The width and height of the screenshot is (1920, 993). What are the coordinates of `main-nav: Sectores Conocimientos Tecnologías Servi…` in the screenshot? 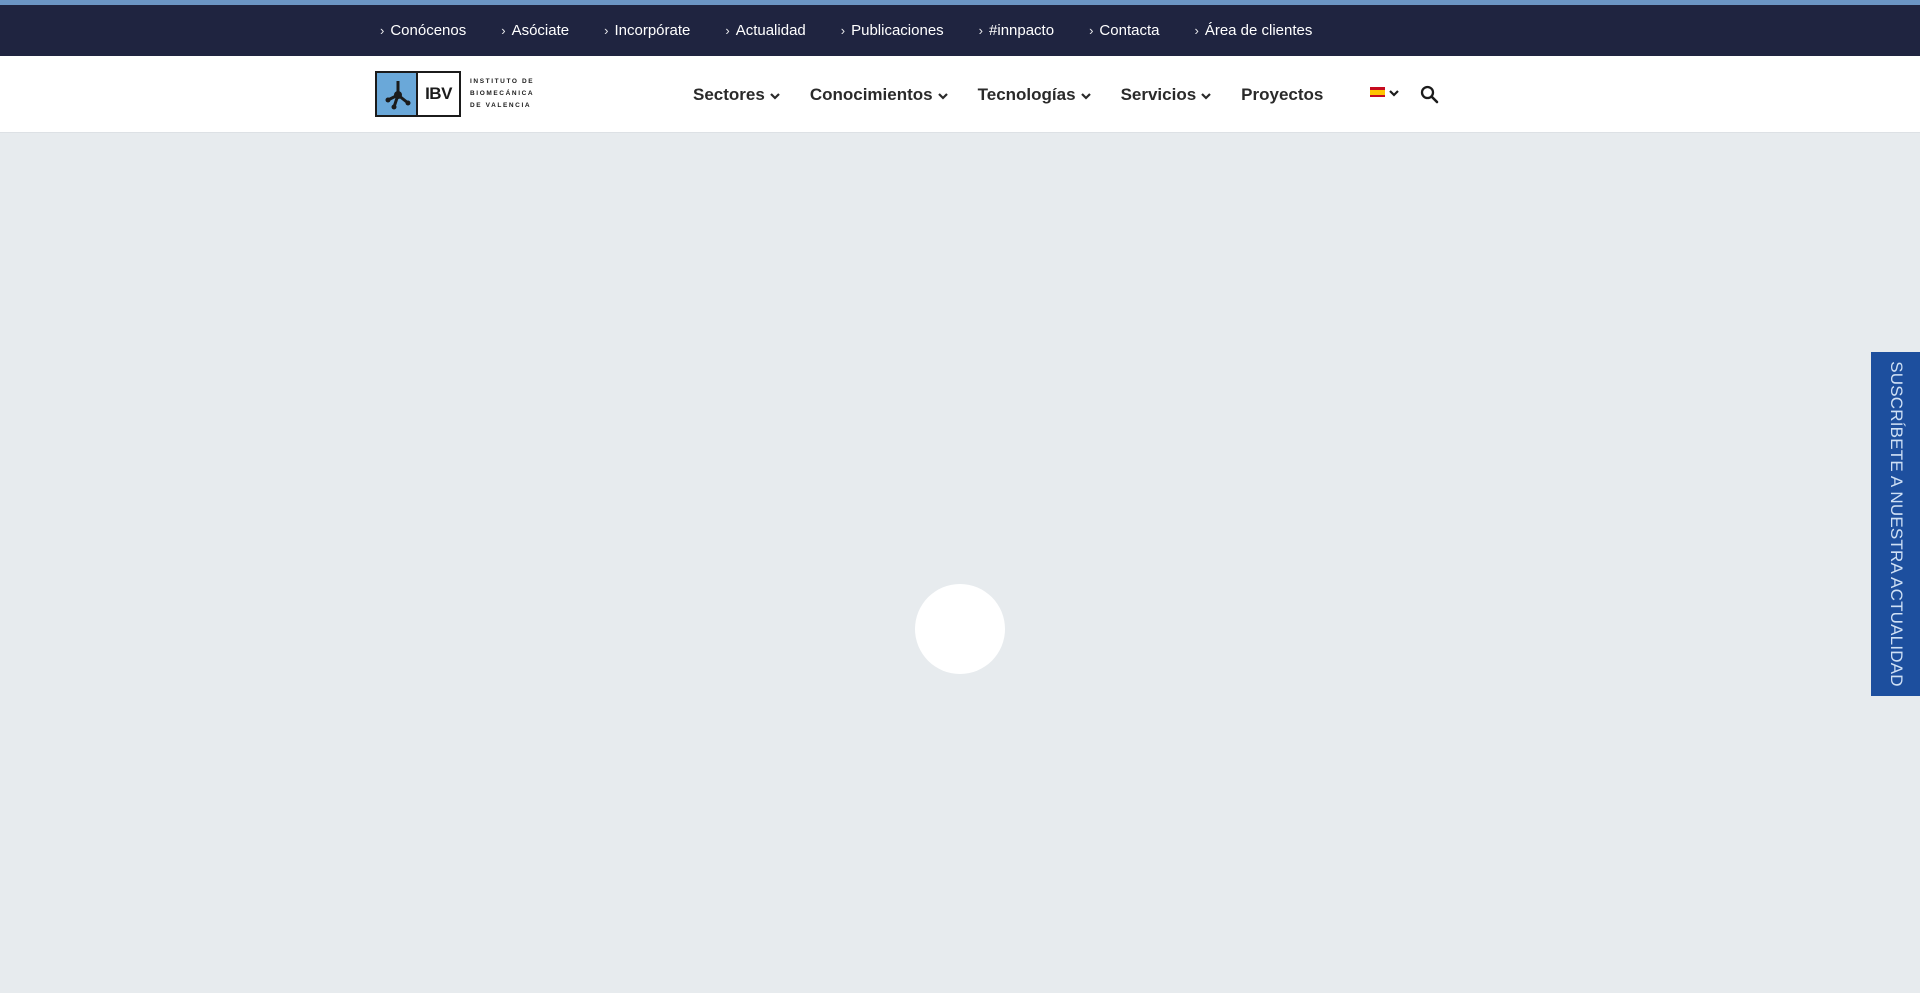 It's located at (1023, 94).